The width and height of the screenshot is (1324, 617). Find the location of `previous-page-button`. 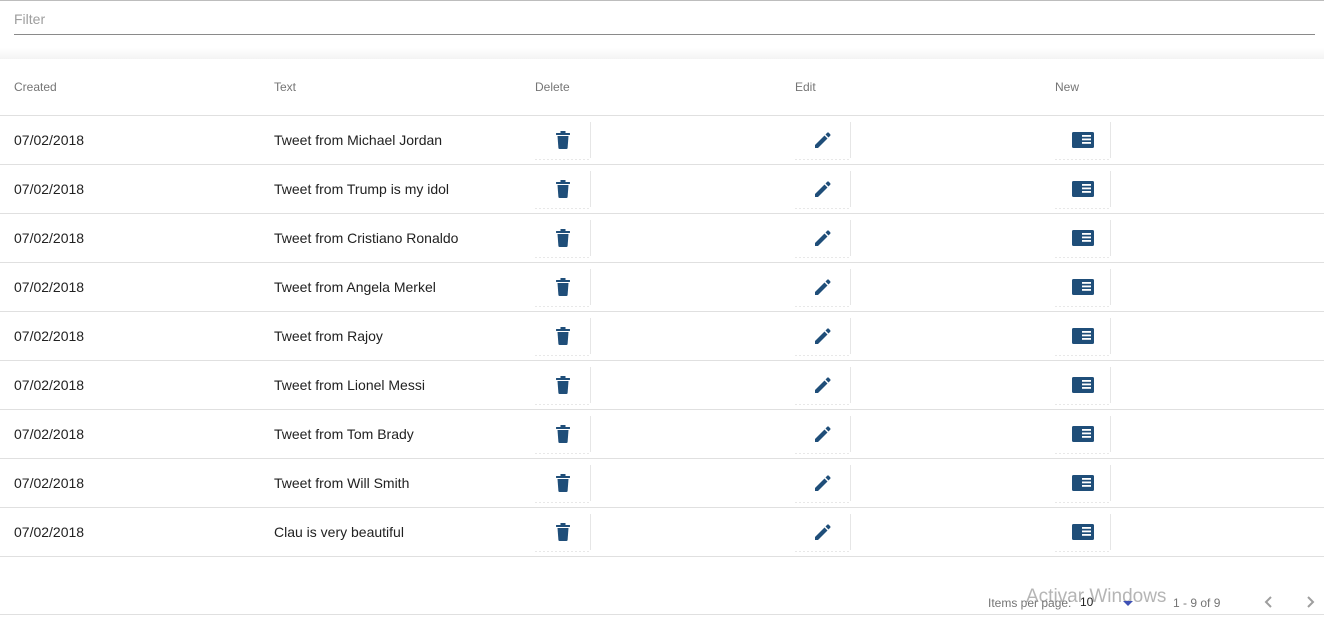

previous-page-button is located at coordinates (1269, 602).